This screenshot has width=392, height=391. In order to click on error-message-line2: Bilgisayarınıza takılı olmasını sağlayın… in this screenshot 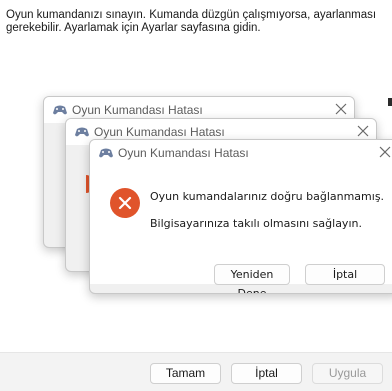, I will do `click(256, 223)`.